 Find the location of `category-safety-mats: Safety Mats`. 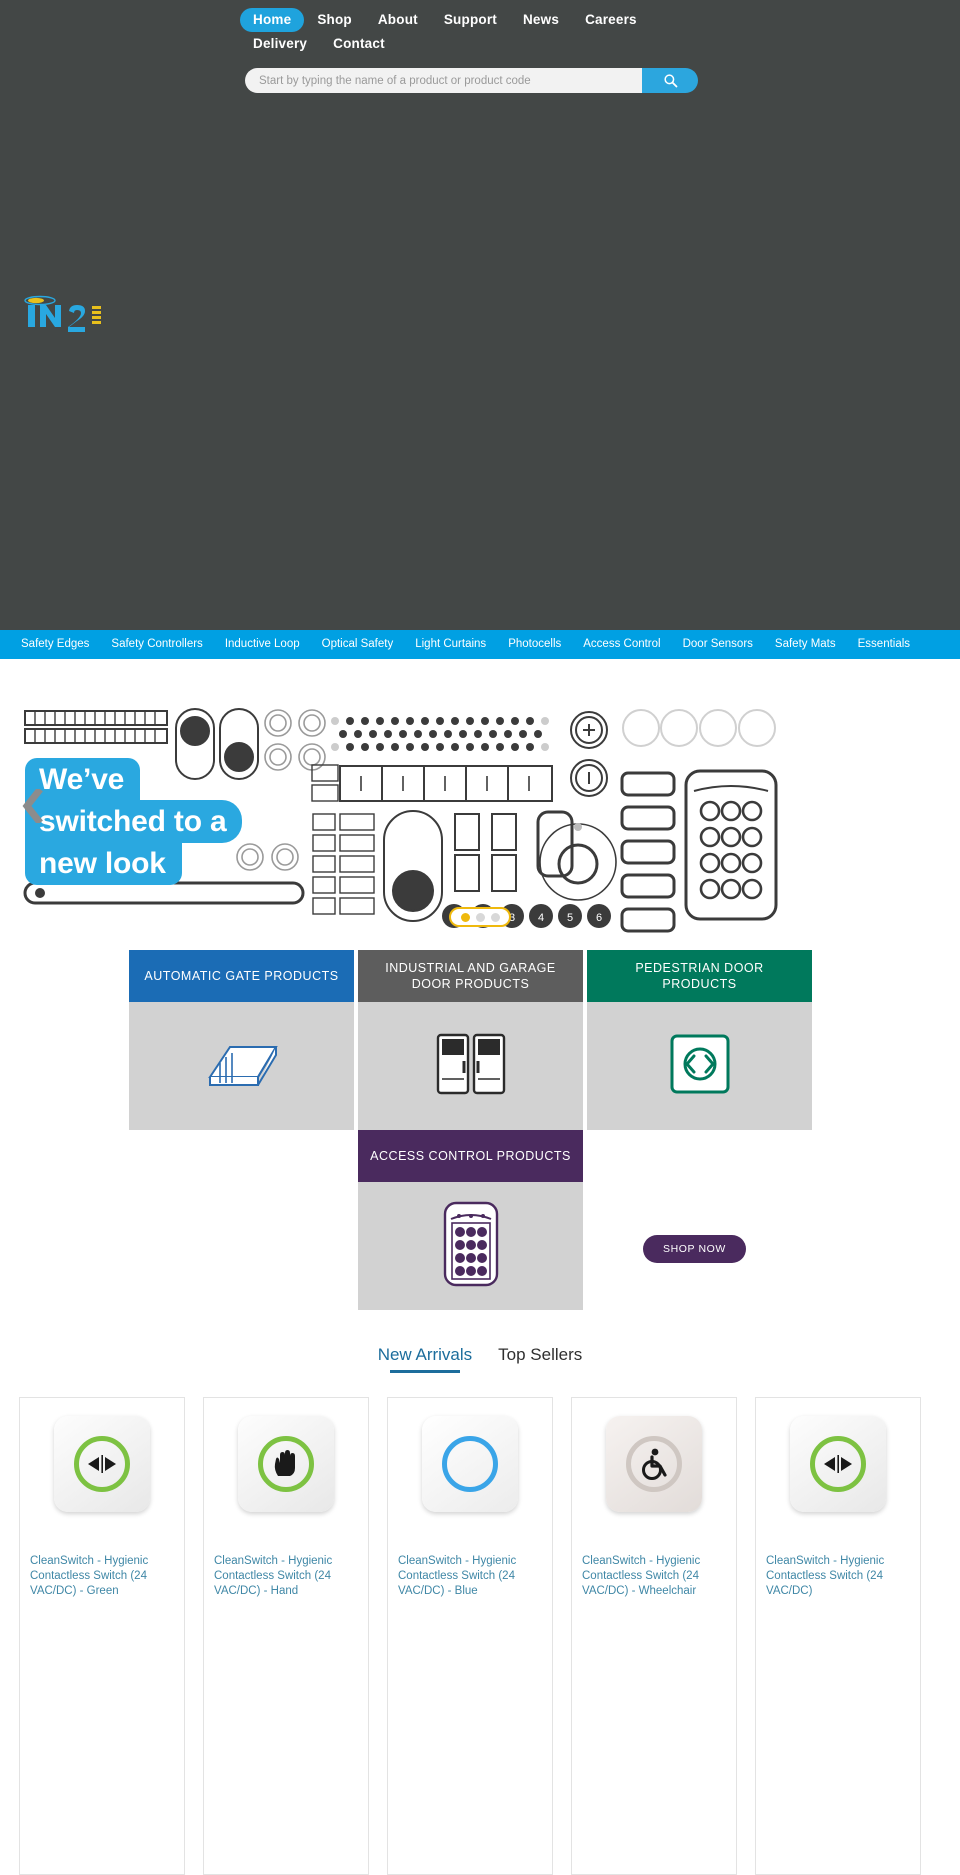

category-safety-mats: Safety Mats is located at coordinates (805, 644).